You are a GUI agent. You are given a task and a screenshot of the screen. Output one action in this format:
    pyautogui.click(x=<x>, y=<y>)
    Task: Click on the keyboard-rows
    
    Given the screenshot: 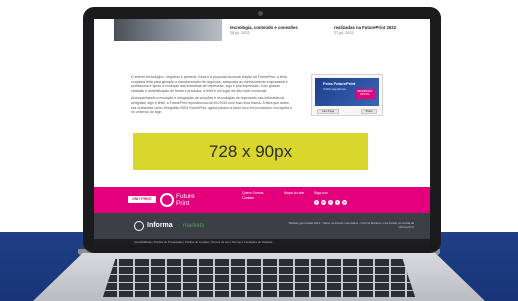 What is the action you would take?
    pyautogui.click(x=259, y=278)
    